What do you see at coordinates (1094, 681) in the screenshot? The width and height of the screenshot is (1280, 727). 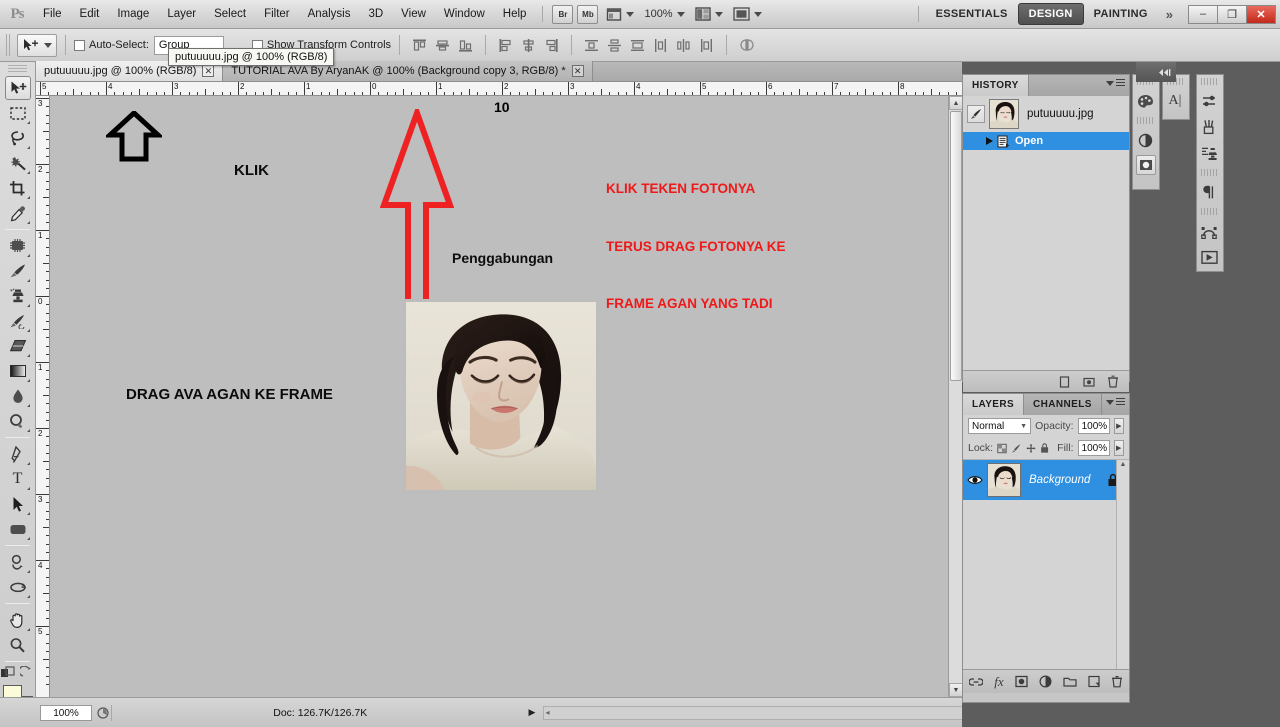 I see `new-layer-icon` at bounding box center [1094, 681].